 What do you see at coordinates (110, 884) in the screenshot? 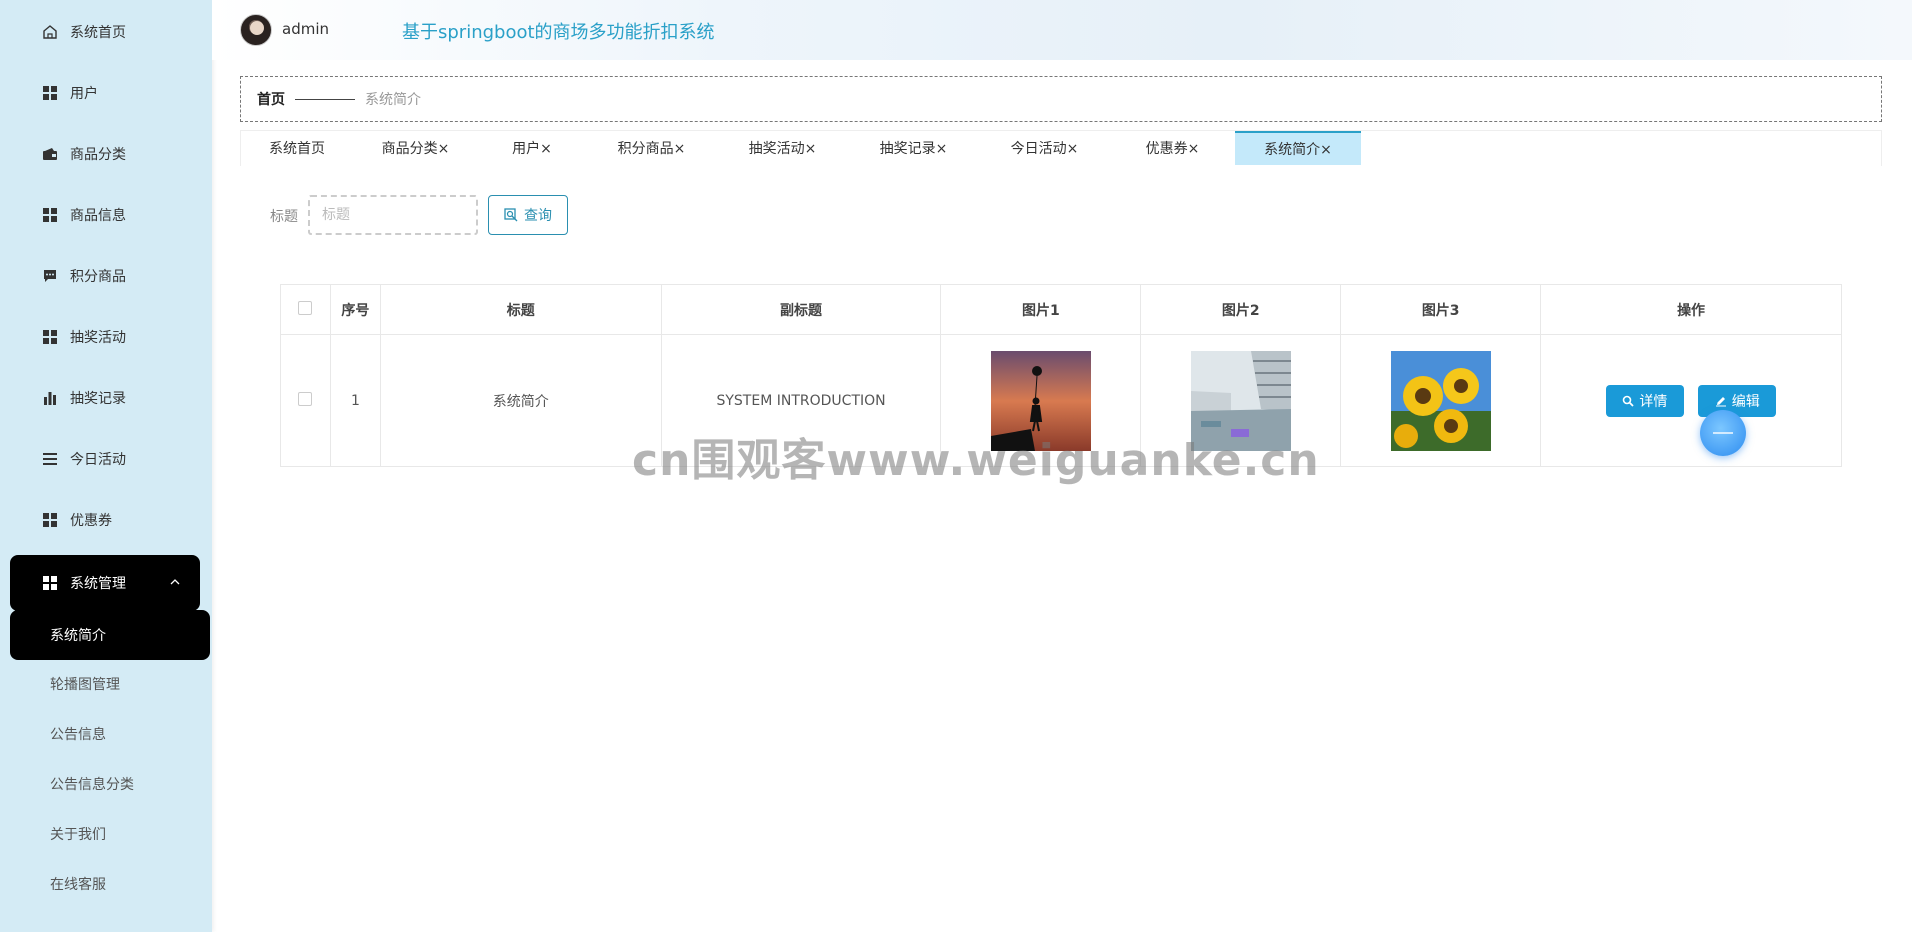
I see `sidebar-subitem-support: 在线客服` at bounding box center [110, 884].